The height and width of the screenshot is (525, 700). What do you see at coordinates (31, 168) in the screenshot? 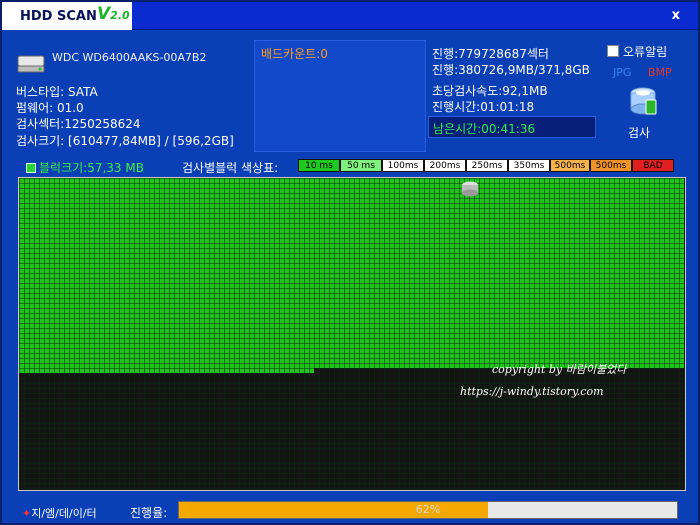
I see `green-square-icon` at bounding box center [31, 168].